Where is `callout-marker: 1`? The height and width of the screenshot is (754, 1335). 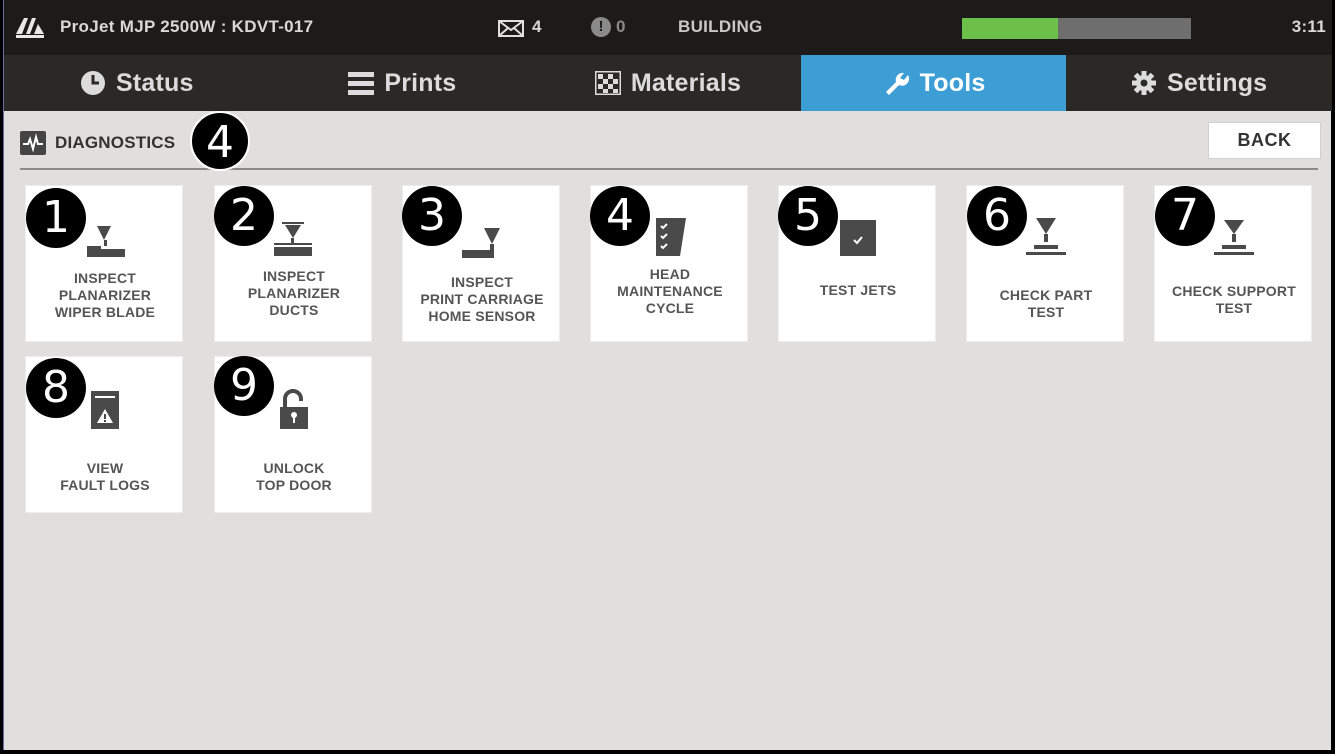 callout-marker: 1 is located at coordinates (56, 218).